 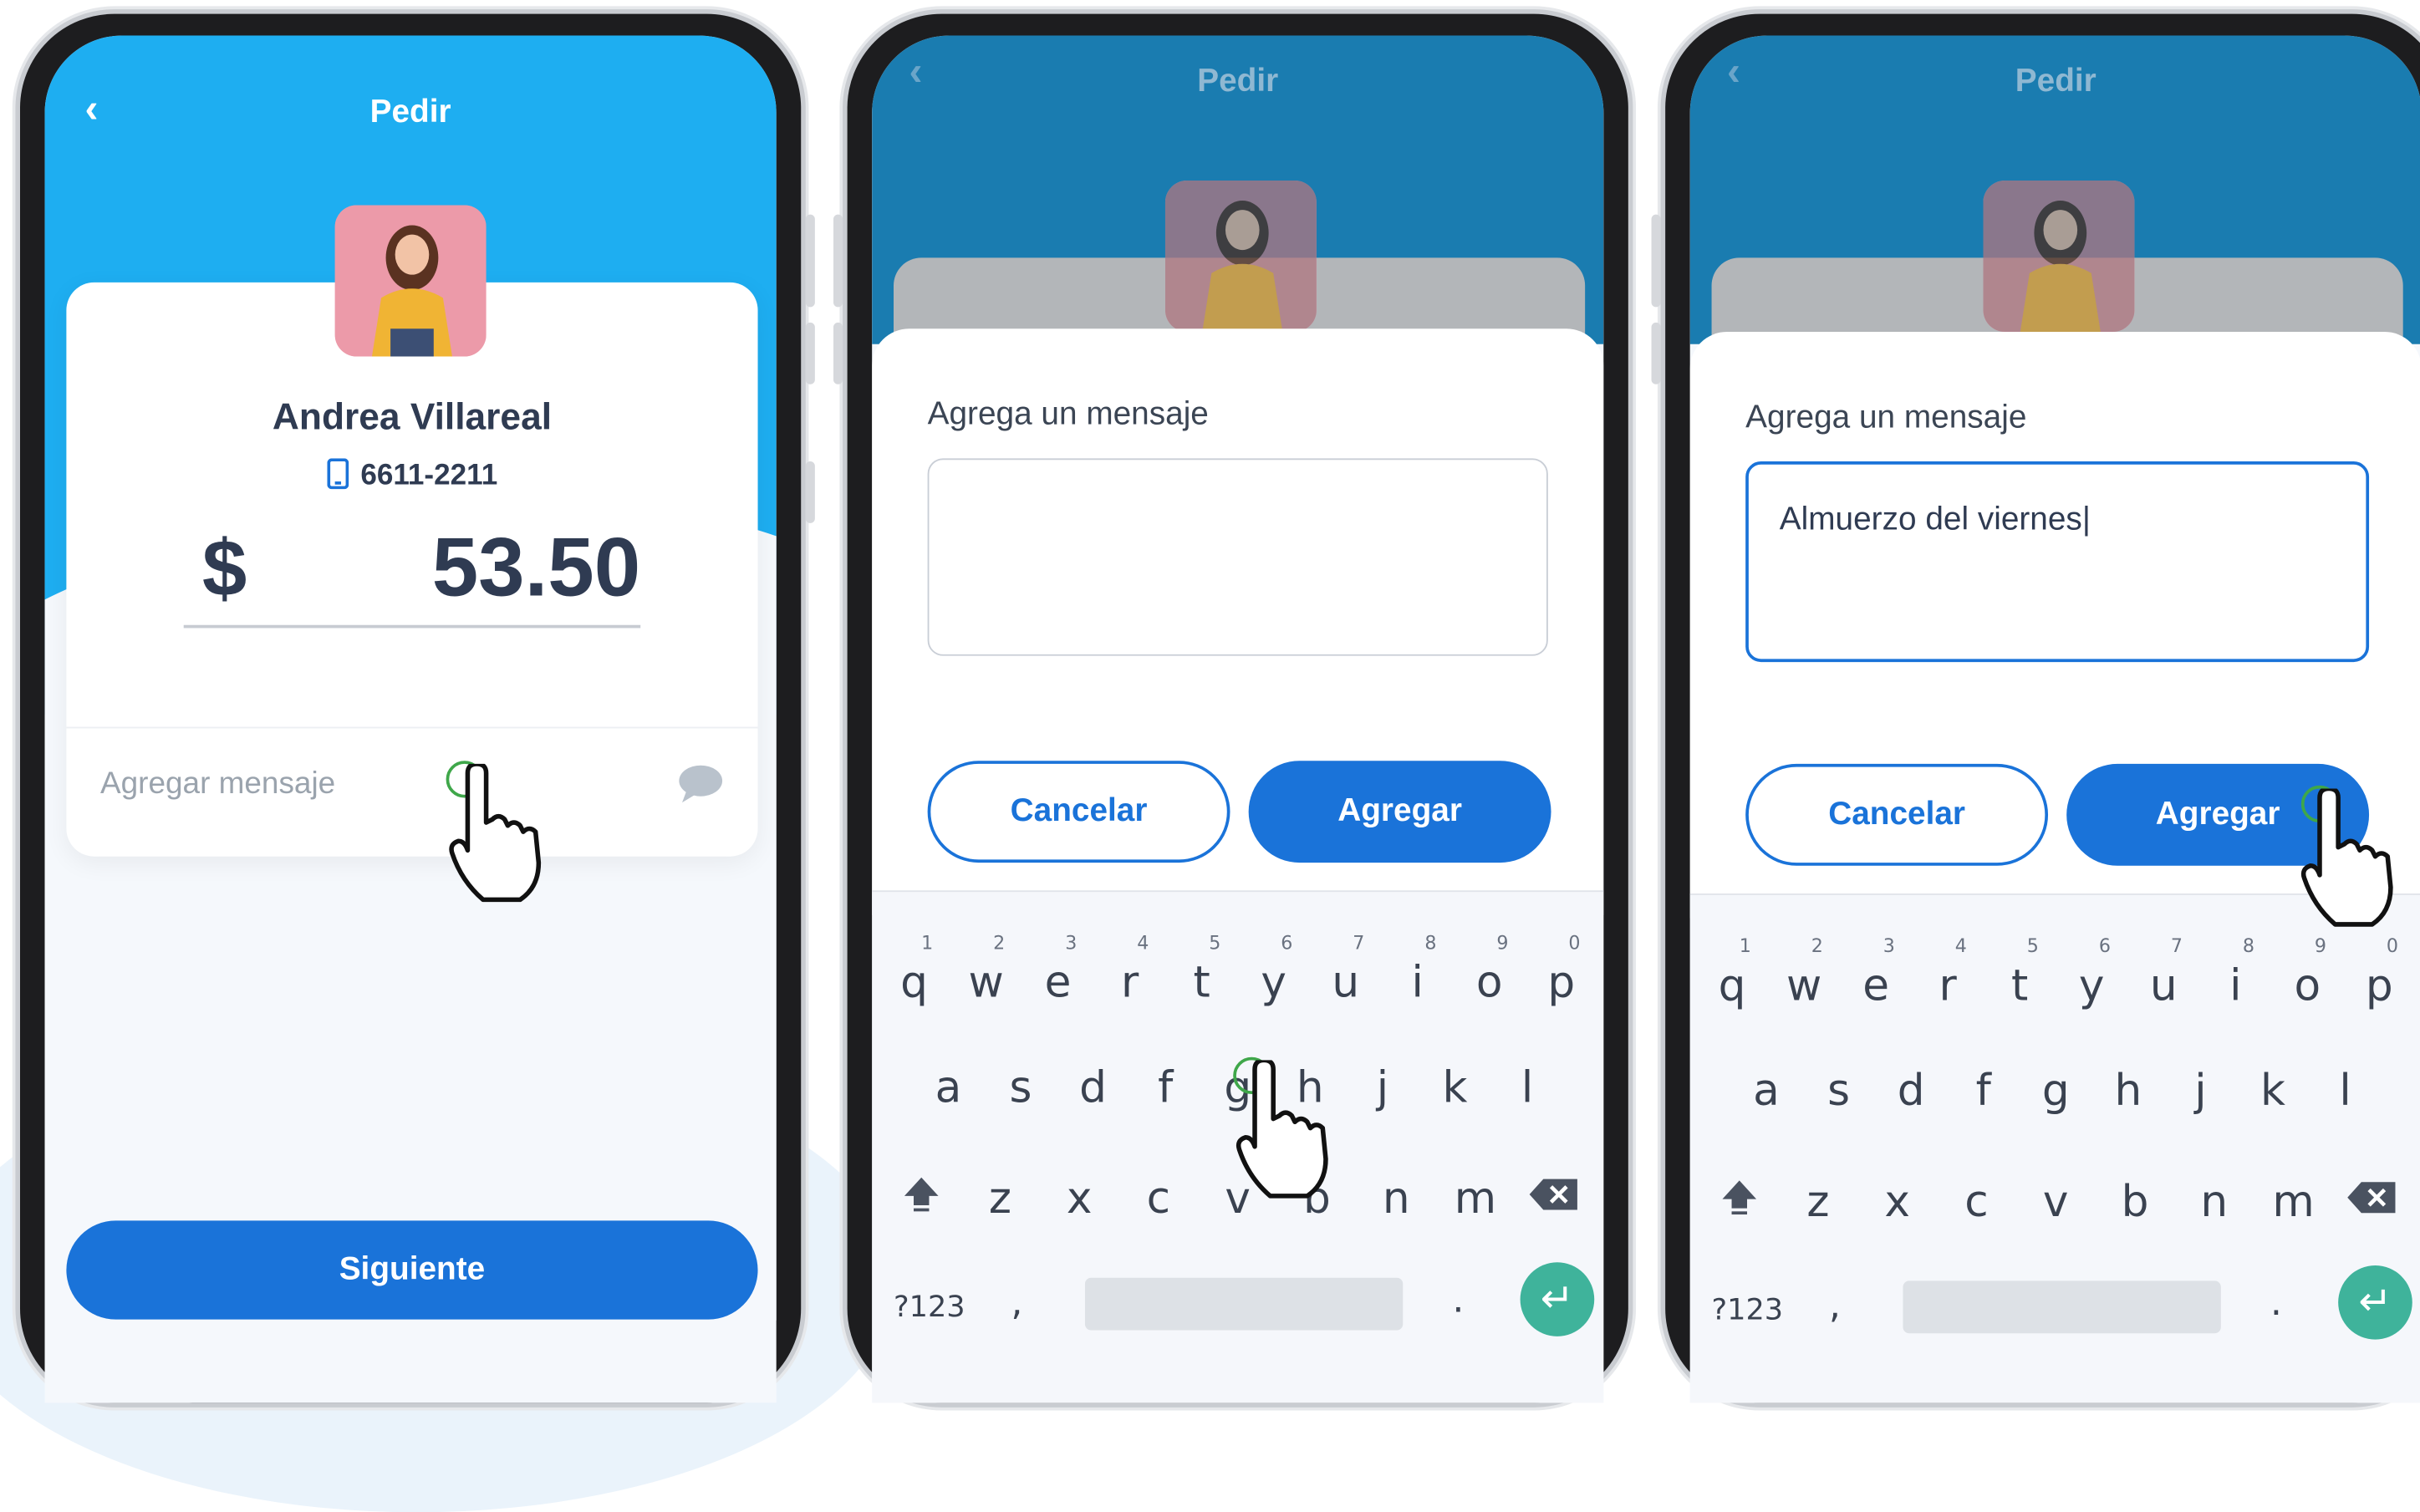 What do you see at coordinates (536, 568) in the screenshot?
I see `amount-value: 53.50` at bounding box center [536, 568].